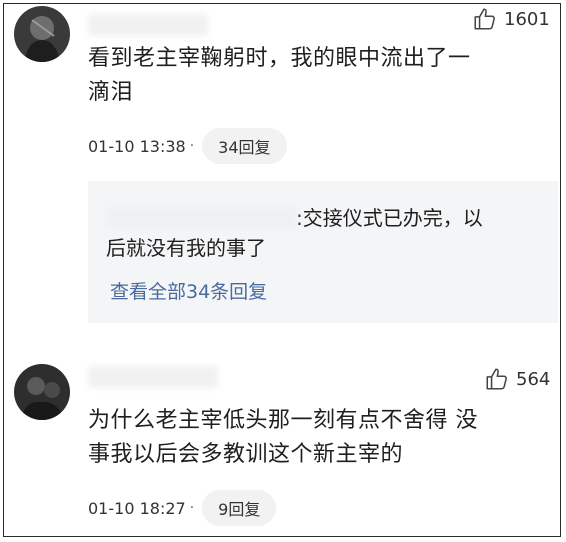  What do you see at coordinates (244, 146) in the screenshot?
I see `reply-count-button: 34回复` at bounding box center [244, 146].